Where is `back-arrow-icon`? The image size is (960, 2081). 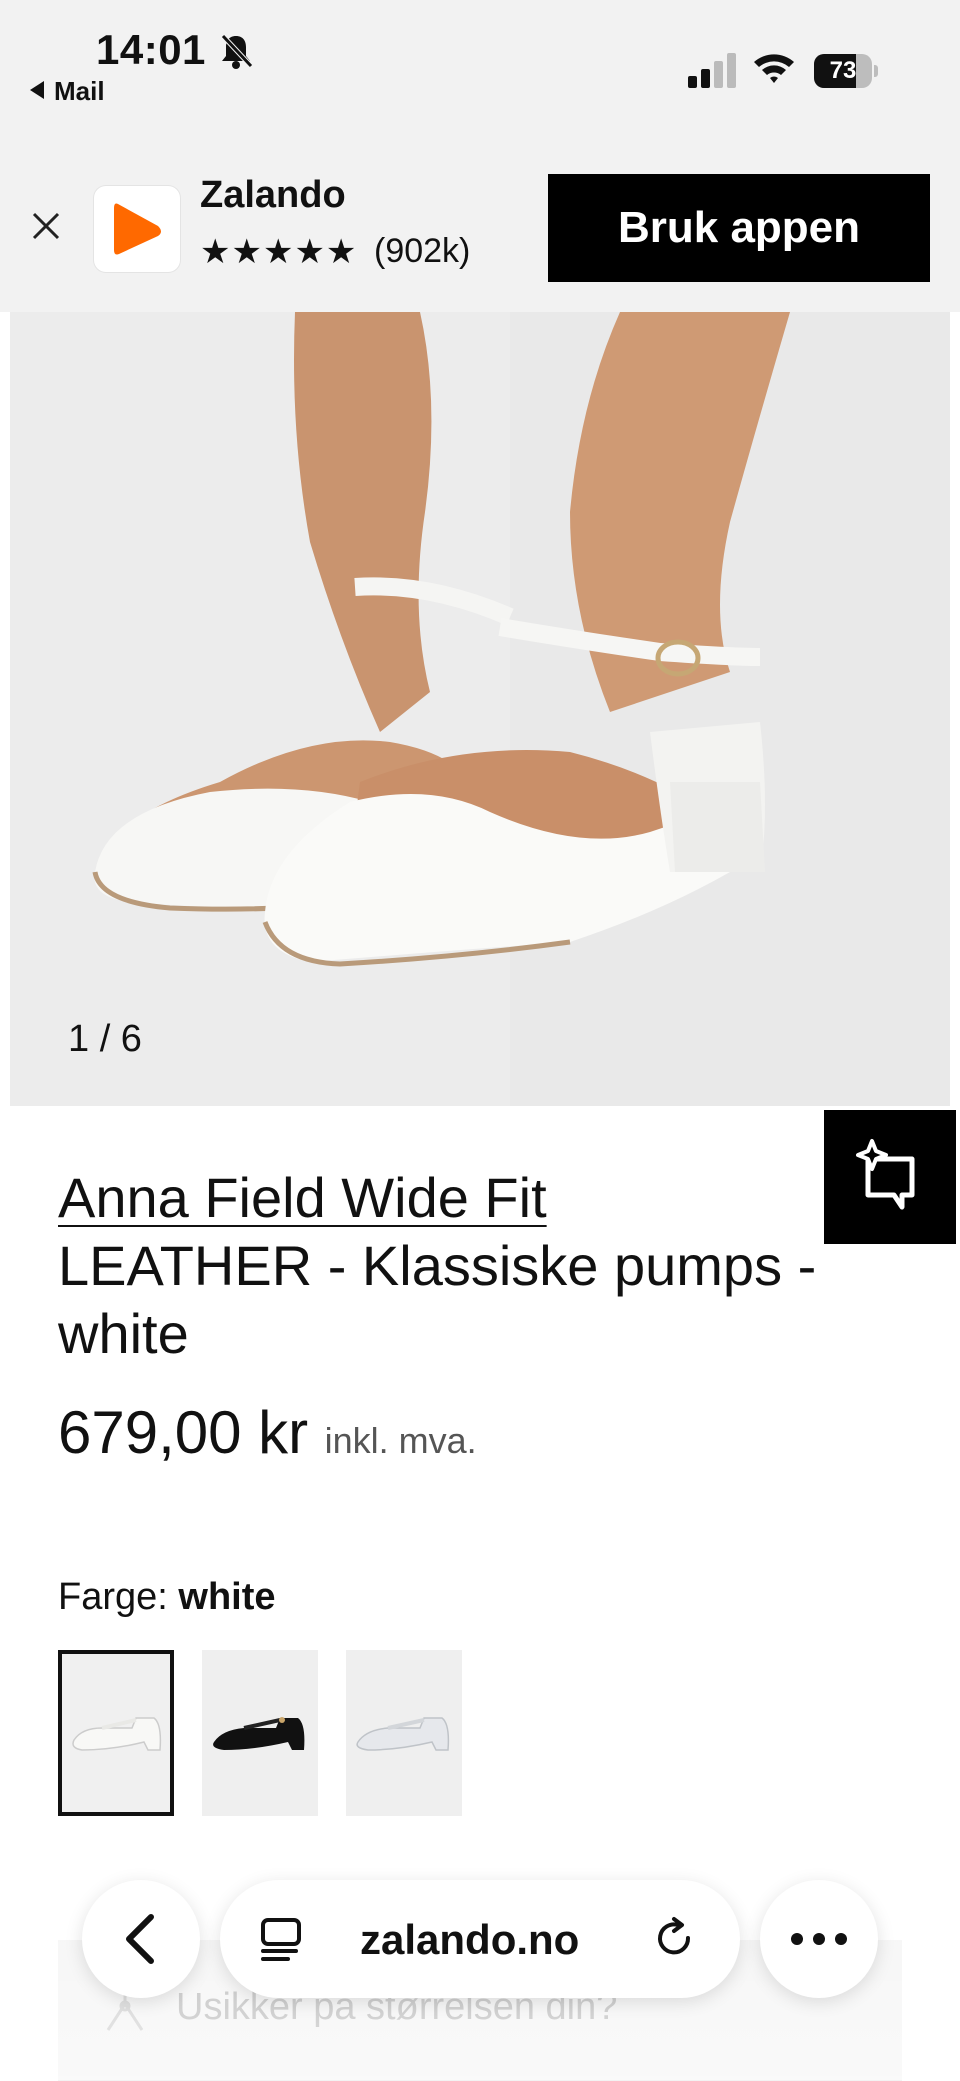
back-arrow-icon is located at coordinates (140, 1939).